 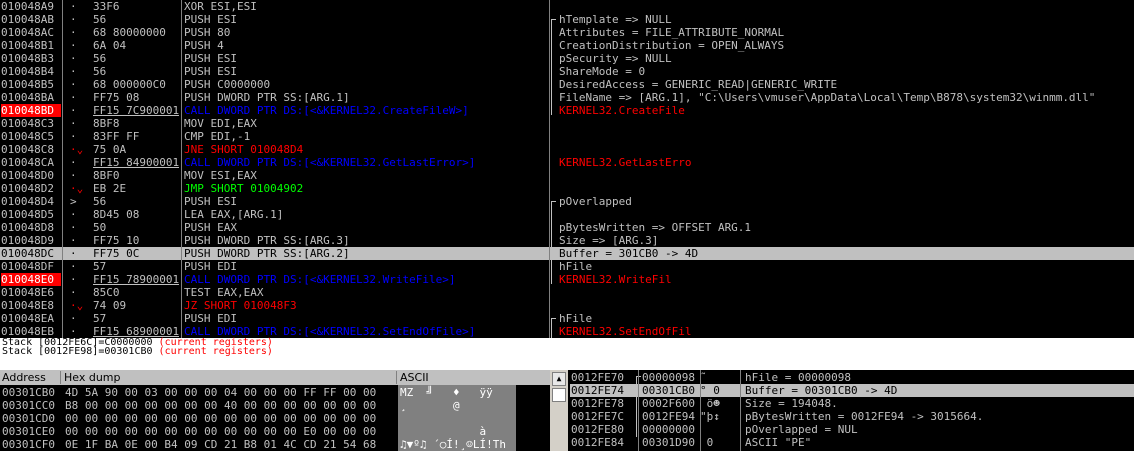 What do you see at coordinates (136, 162) in the screenshot?
I see `instruction-bytes: FF15 84900001` at bounding box center [136, 162].